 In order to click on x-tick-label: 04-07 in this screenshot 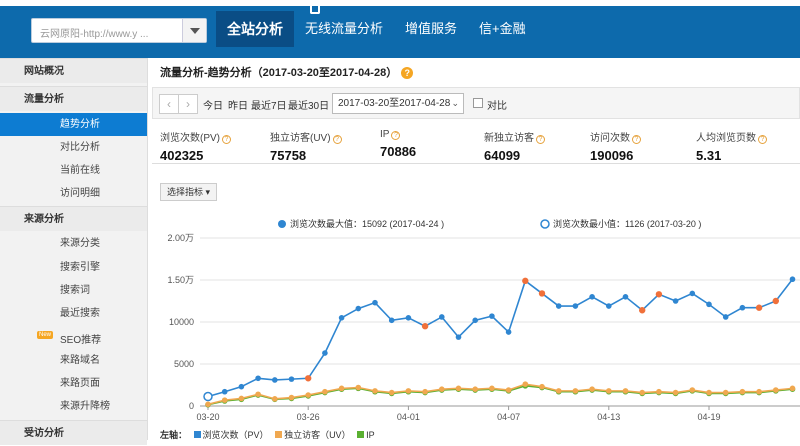, I will do `click(508, 417)`.